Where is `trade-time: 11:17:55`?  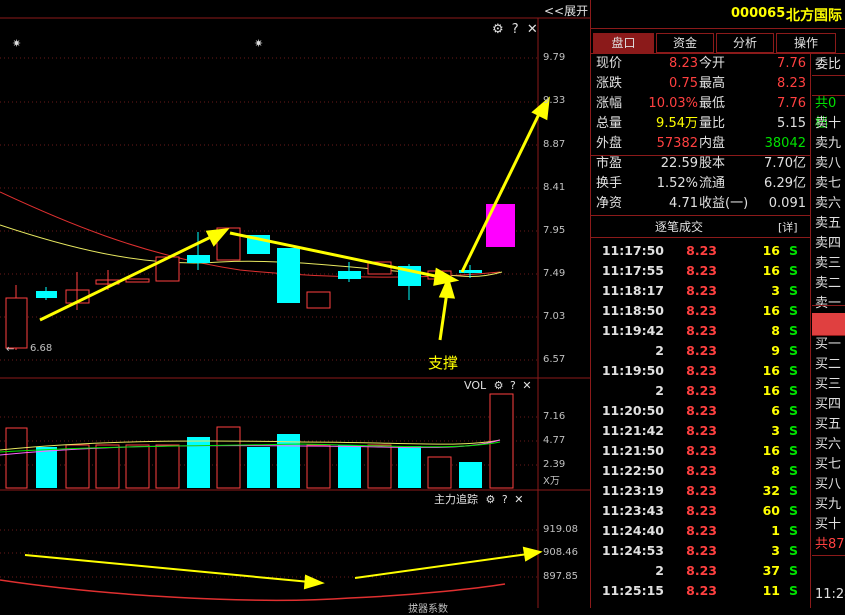 trade-time: 11:17:55 is located at coordinates (632, 270).